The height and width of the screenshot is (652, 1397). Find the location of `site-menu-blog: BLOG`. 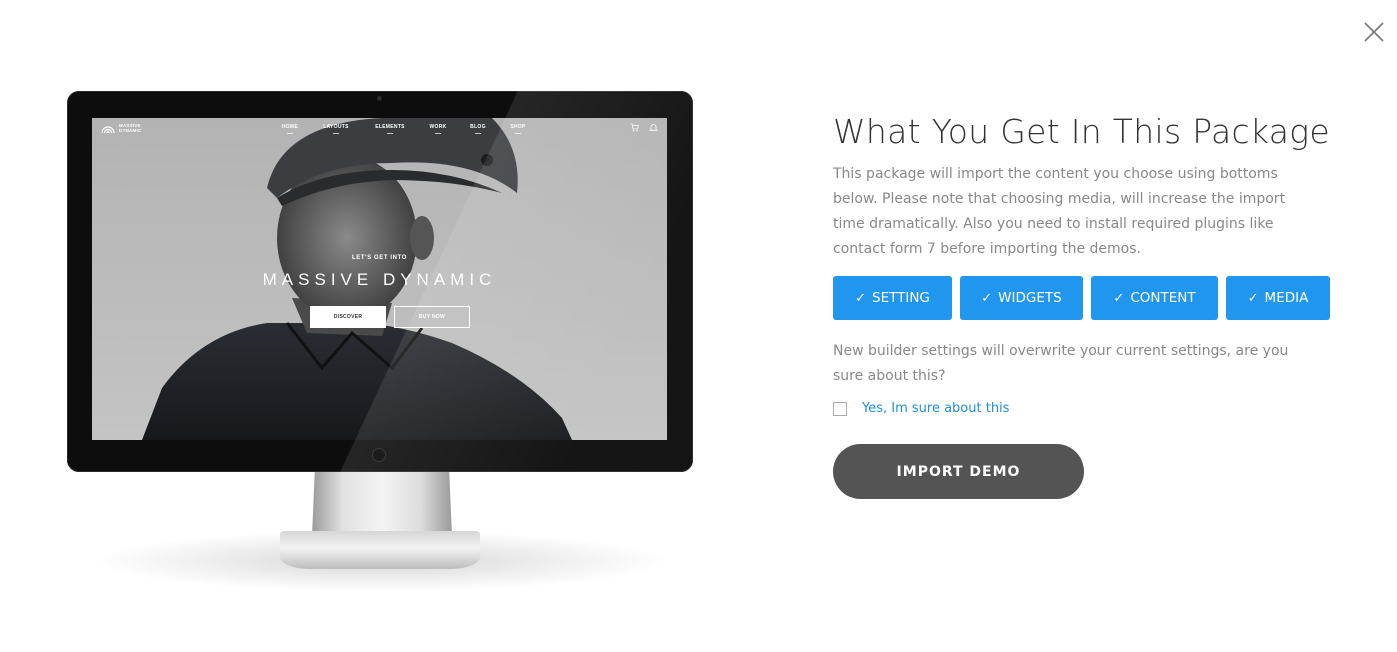

site-menu-blog: BLOG is located at coordinates (478, 129).